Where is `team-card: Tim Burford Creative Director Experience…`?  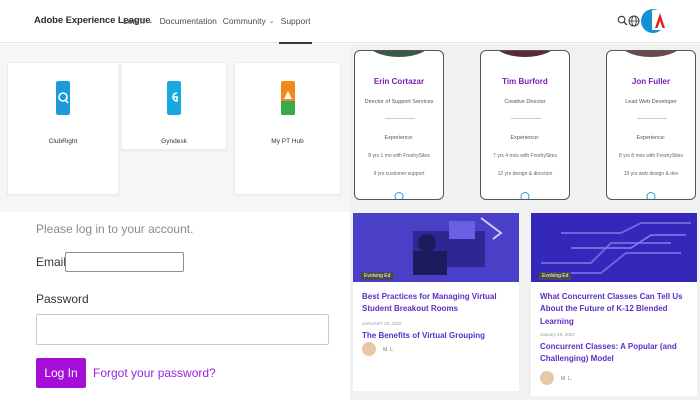 team-card: Tim Burford Creative Director Experience… is located at coordinates (525, 125).